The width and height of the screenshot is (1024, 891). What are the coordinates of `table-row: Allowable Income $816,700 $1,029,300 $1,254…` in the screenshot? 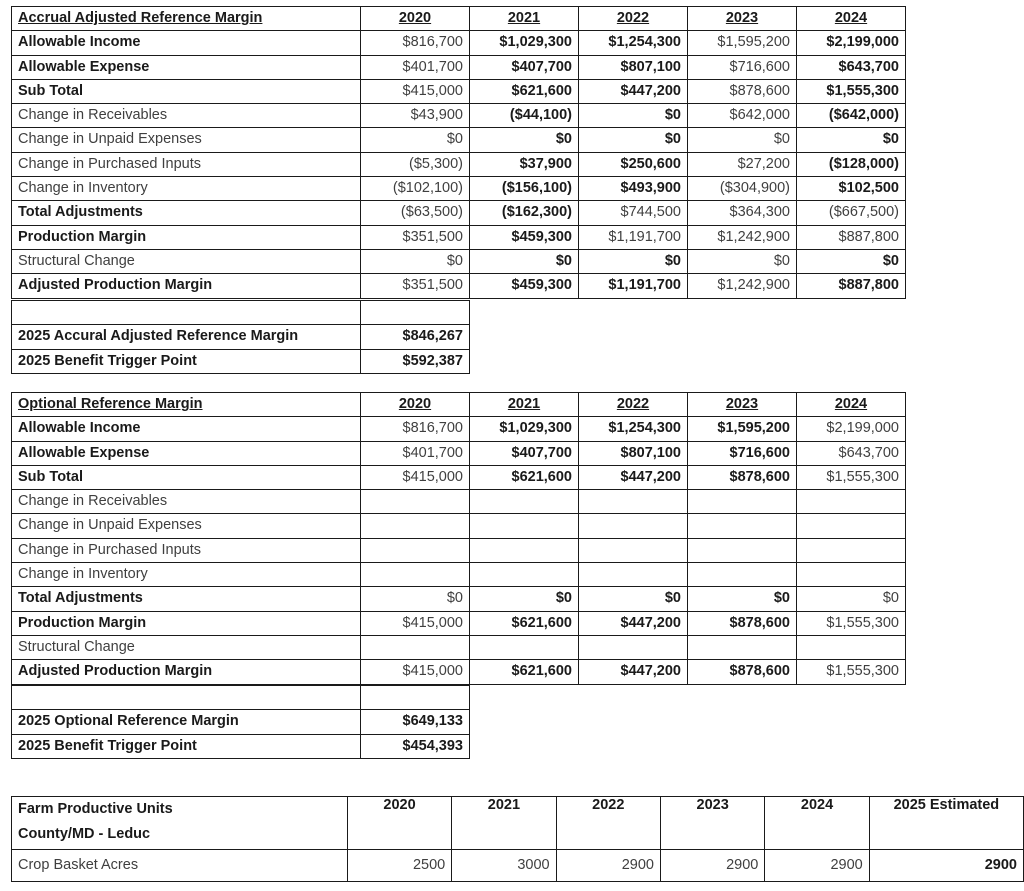 It's located at (458, 429).